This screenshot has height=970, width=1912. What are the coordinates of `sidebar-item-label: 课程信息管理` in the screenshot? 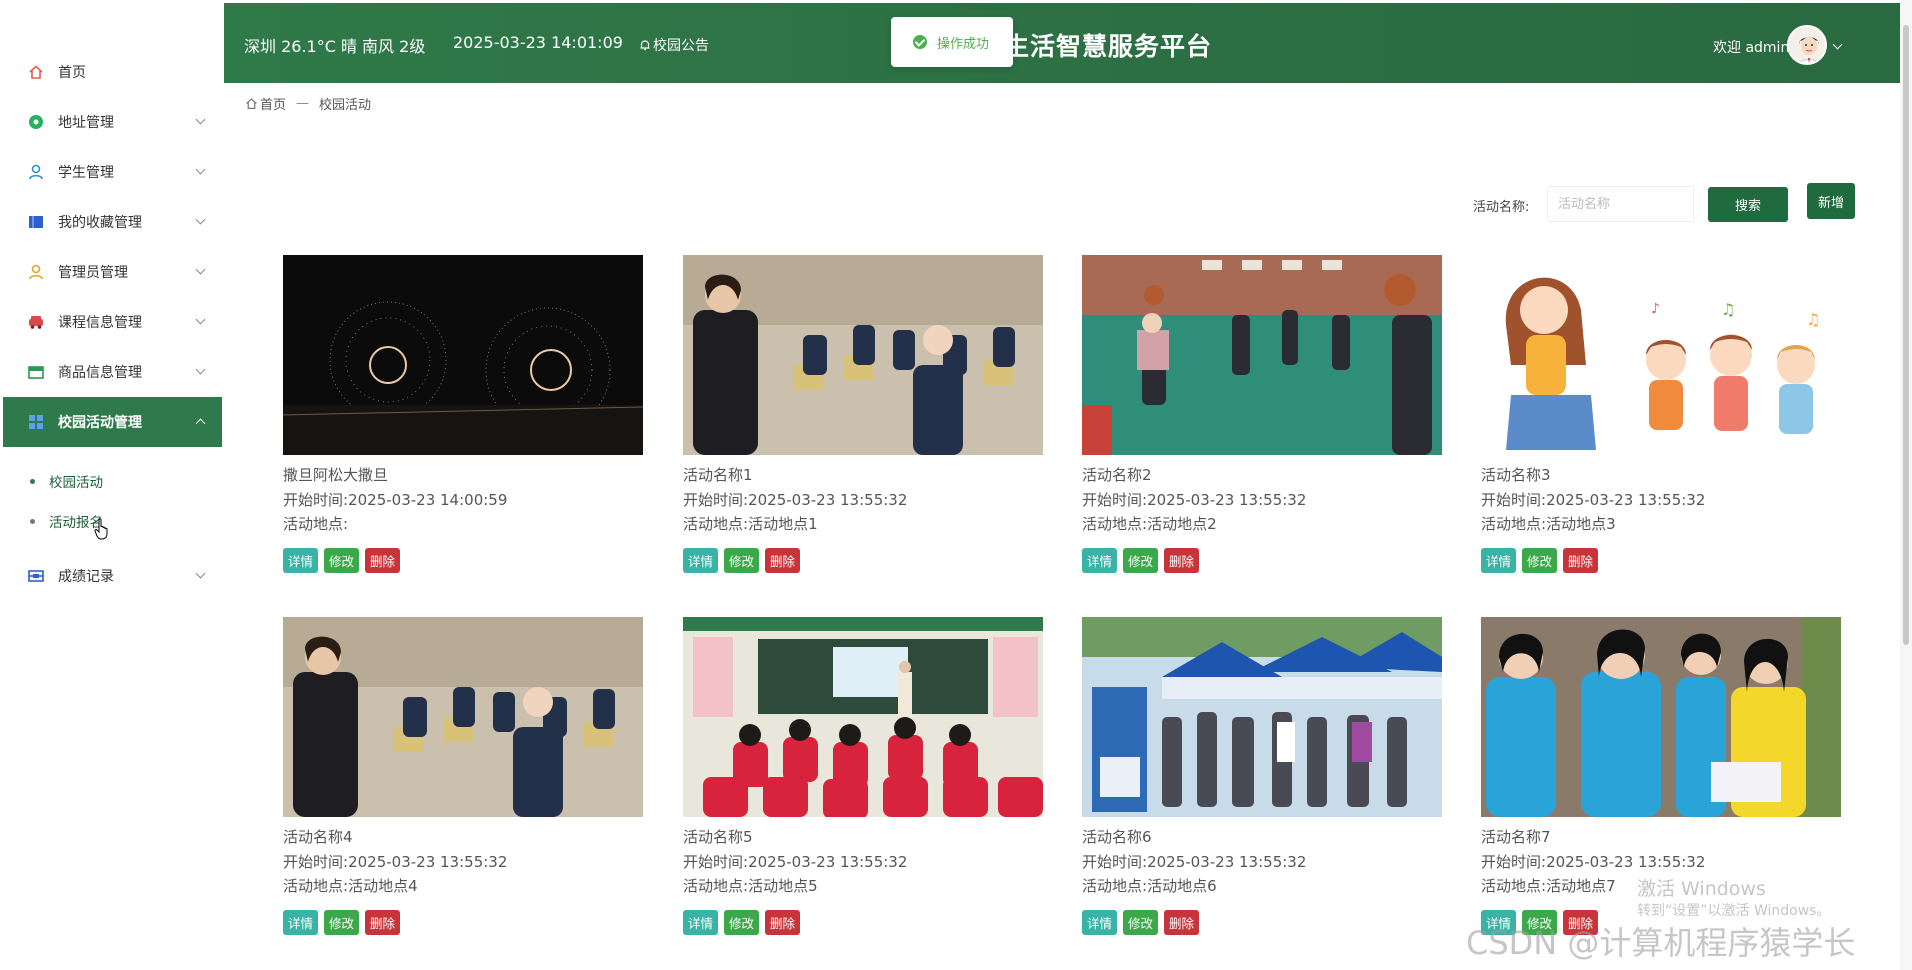 It's located at (100, 323).